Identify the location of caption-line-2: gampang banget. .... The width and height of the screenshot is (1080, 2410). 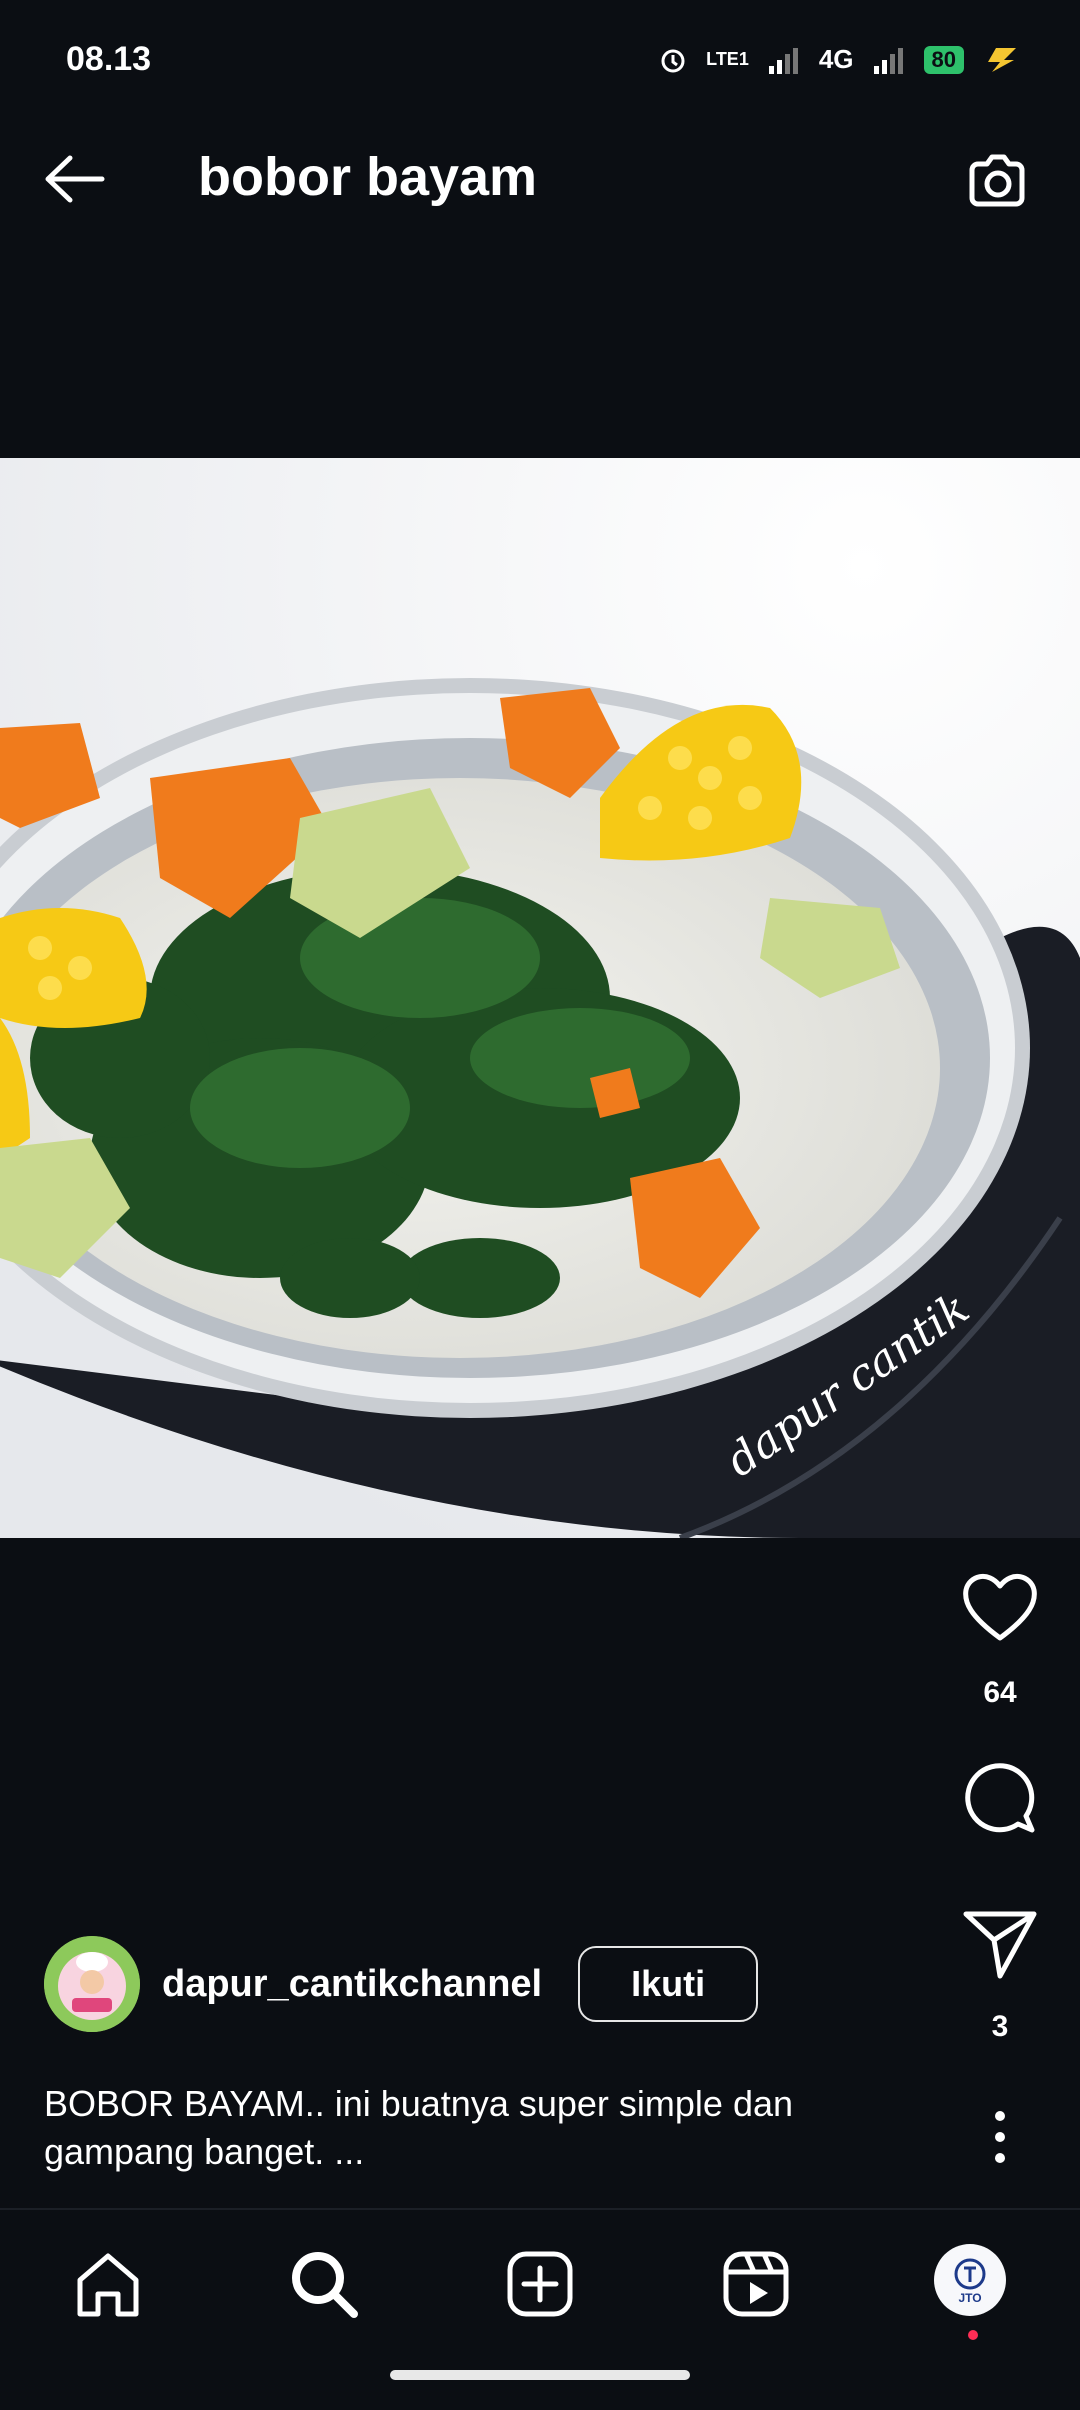
(204, 2151).